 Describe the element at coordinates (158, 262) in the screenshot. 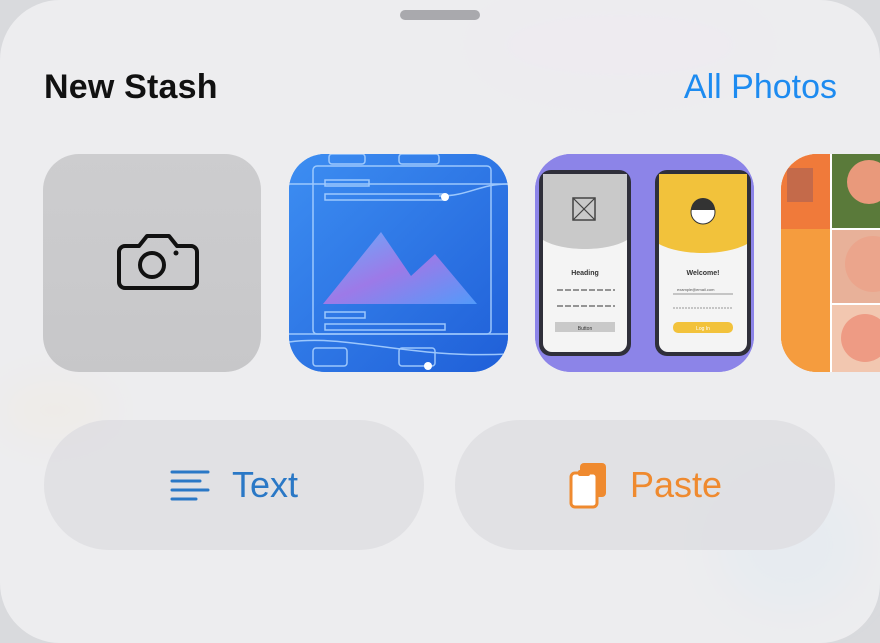

I see `camera-icon` at that location.